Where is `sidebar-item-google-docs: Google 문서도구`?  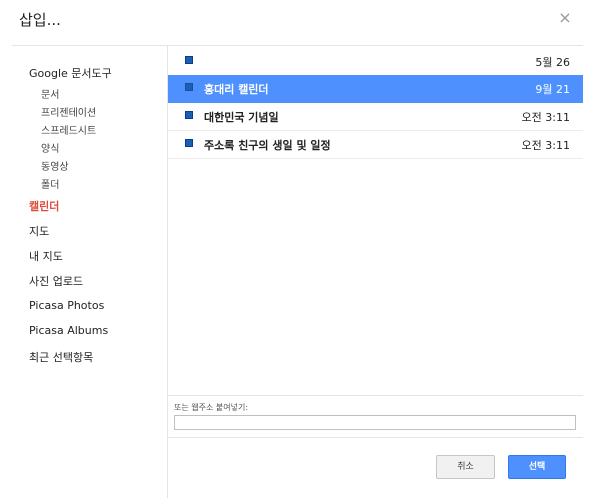
sidebar-item-google-docs: Google 문서도구 is located at coordinates (70, 73).